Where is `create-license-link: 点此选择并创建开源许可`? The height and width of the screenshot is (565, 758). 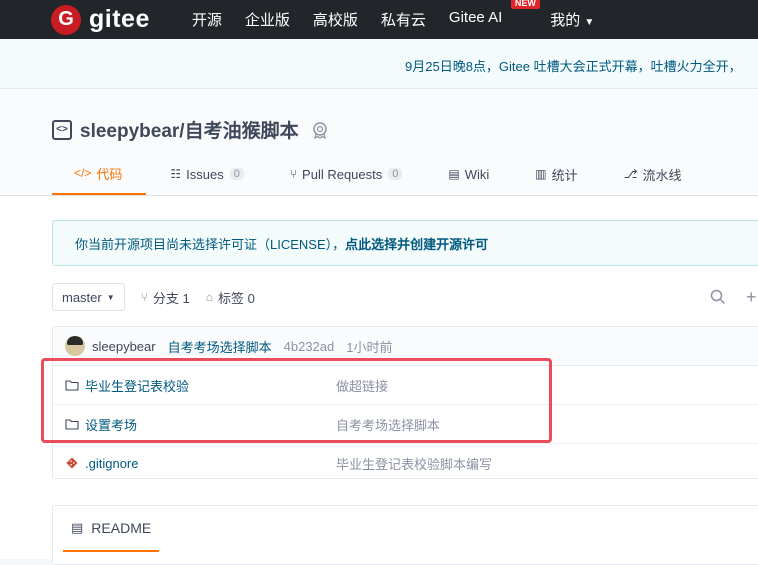
create-license-link: 点此选择并创建开源许可 is located at coordinates (416, 243).